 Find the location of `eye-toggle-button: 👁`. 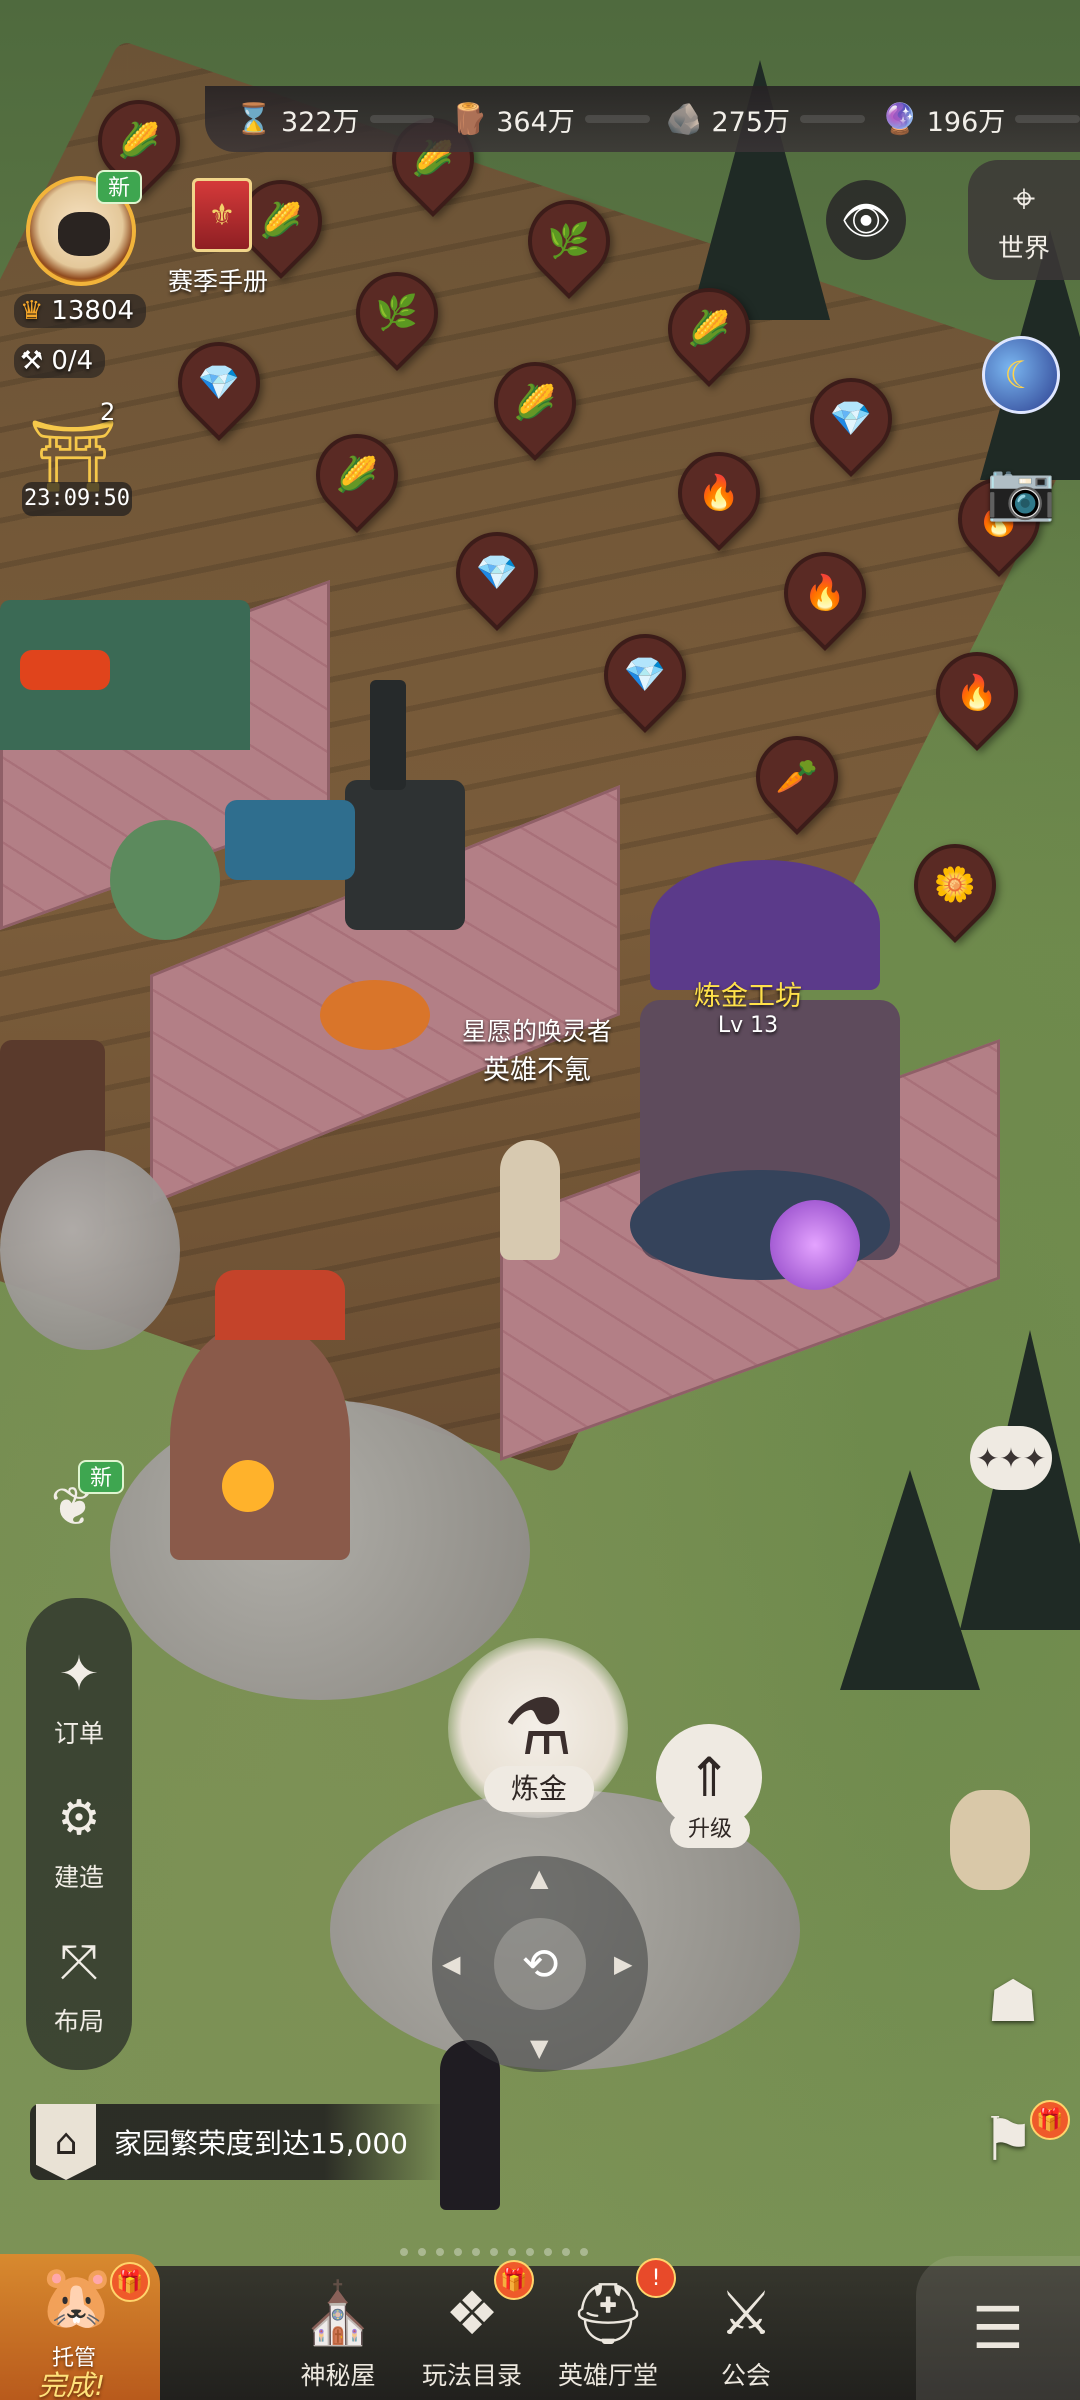

eye-toggle-button: 👁 is located at coordinates (866, 220).